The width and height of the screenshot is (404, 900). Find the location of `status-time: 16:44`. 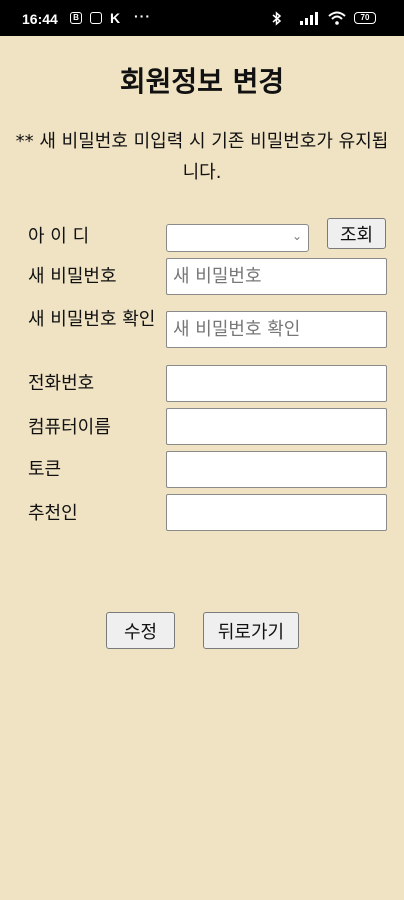

status-time: 16:44 is located at coordinates (40, 19).